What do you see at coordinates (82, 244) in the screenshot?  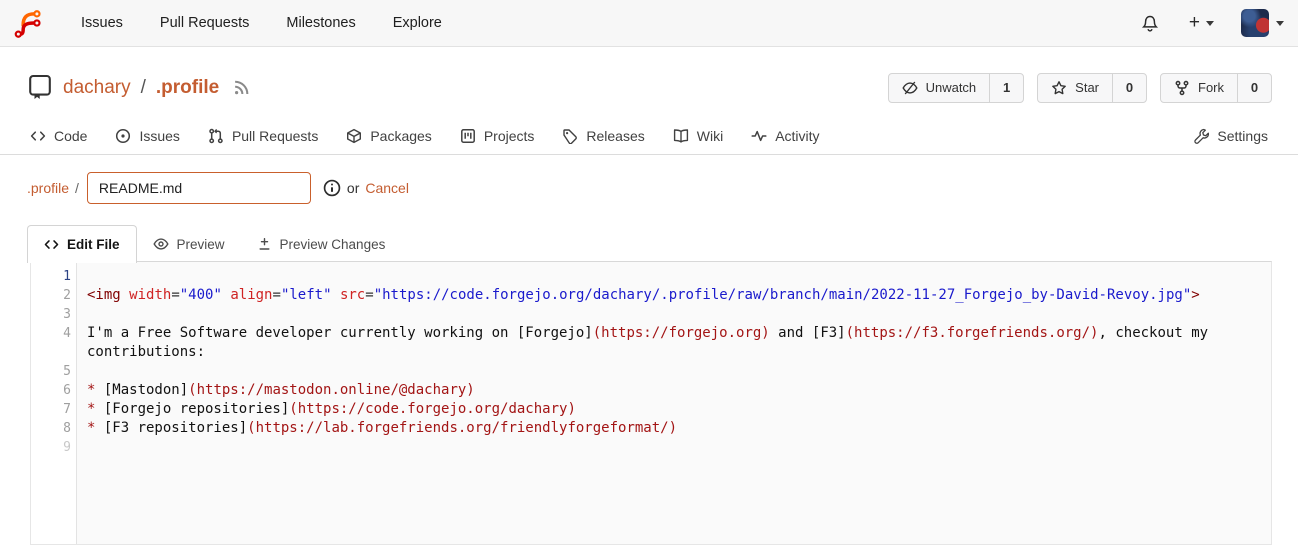 I see `tab-edit-file: Edit File` at bounding box center [82, 244].